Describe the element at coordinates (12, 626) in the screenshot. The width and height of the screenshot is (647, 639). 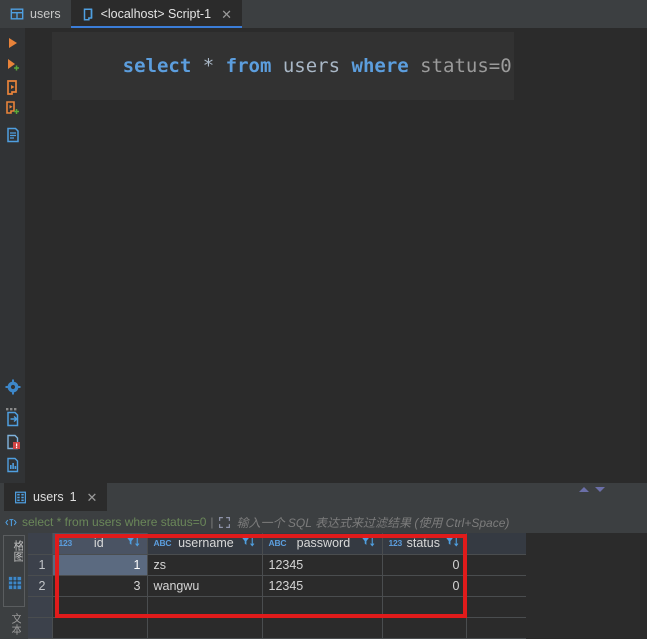
I see `text-view-label: 文本` at that location.